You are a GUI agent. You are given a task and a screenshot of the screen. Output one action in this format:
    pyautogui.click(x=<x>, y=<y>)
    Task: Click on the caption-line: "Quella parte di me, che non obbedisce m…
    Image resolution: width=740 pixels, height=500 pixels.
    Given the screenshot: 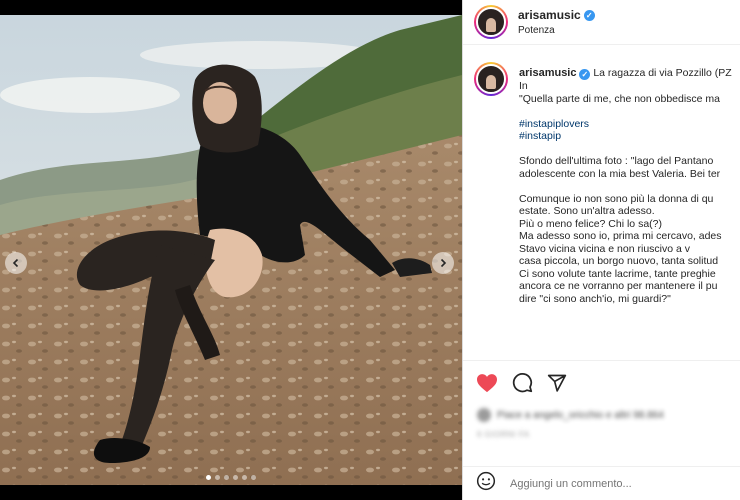 What is the action you would take?
    pyautogui.click(x=620, y=98)
    